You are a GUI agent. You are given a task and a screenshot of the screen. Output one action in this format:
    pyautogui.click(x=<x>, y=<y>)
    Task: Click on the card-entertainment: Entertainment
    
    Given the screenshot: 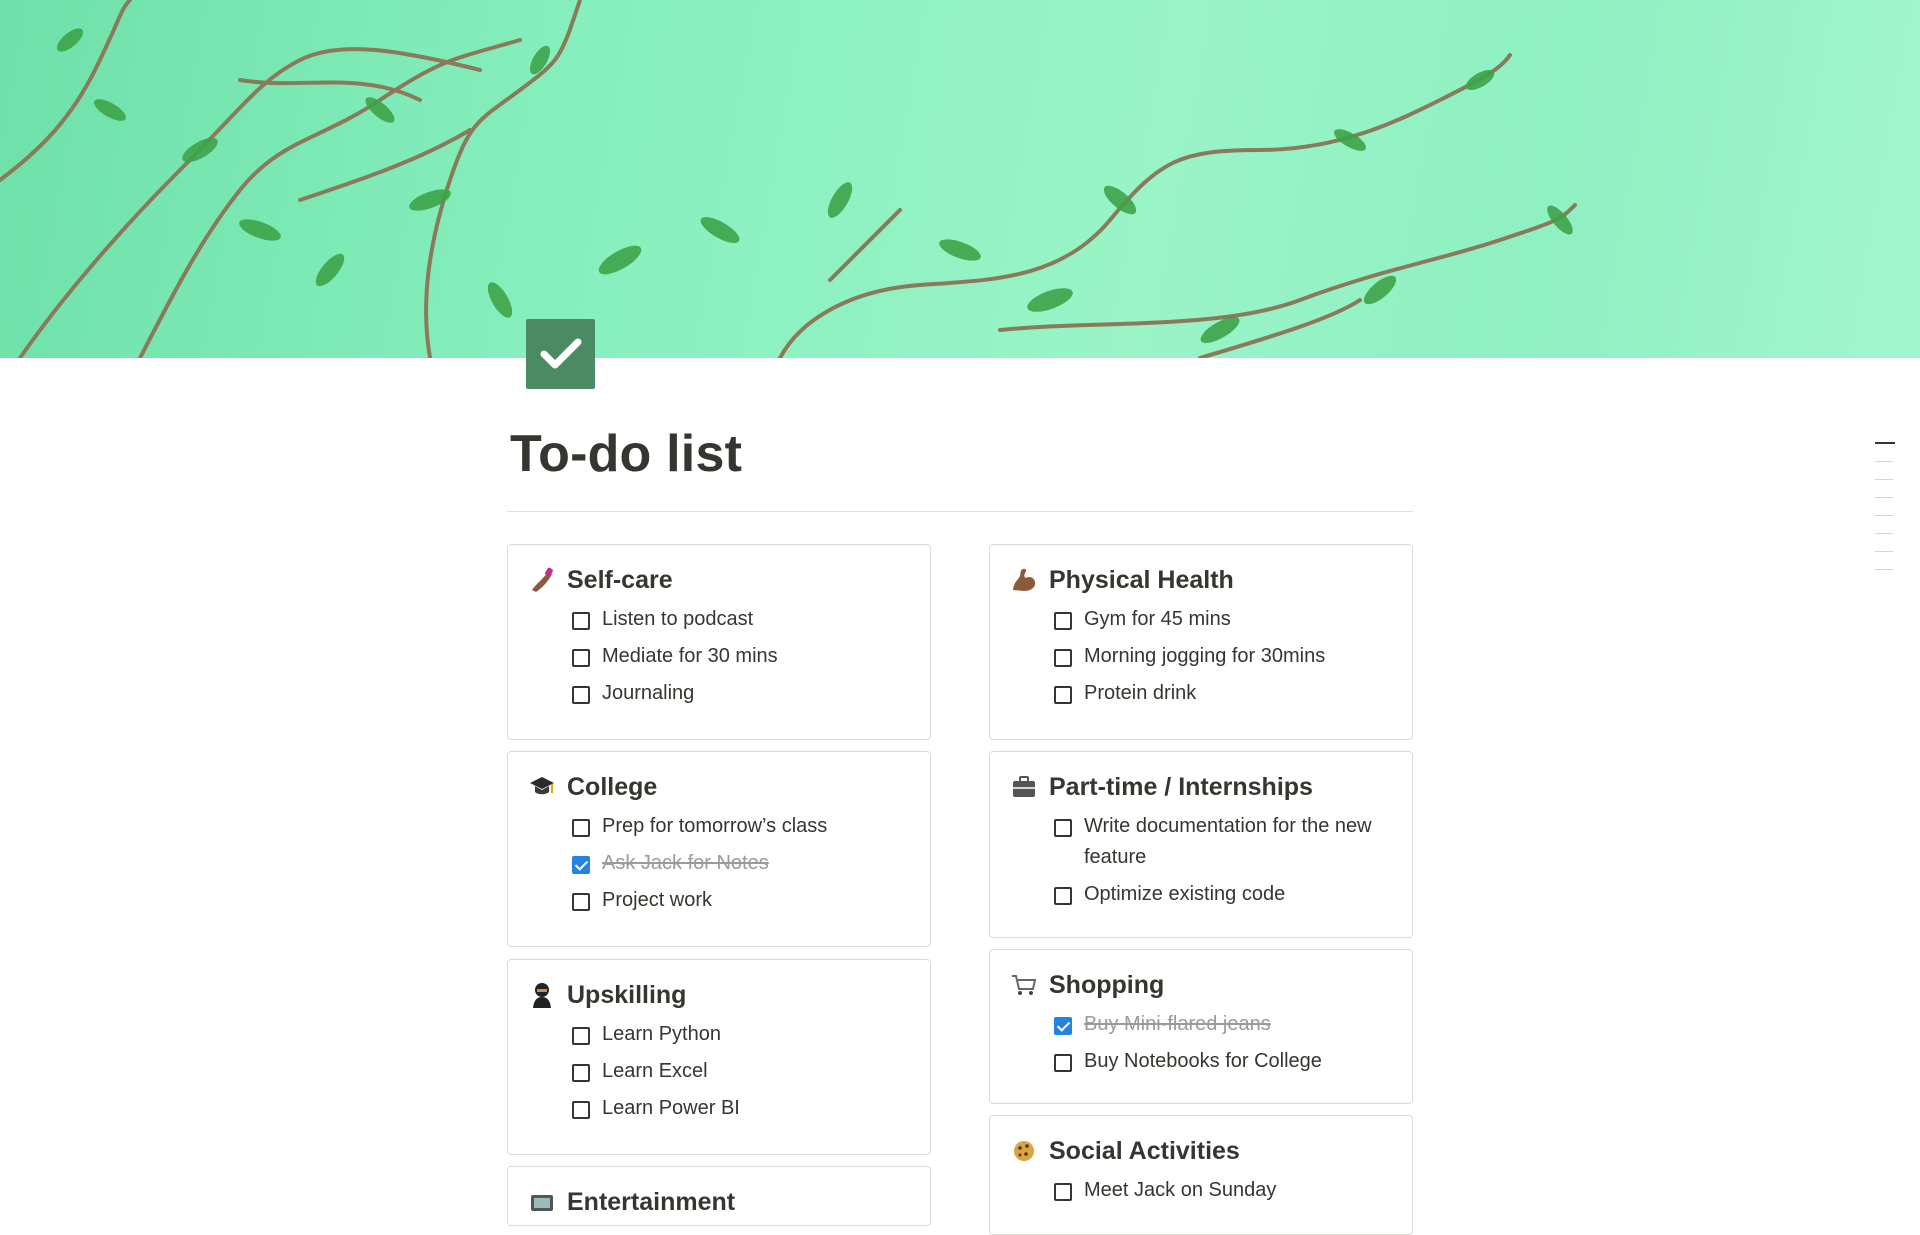 What is the action you would take?
    pyautogui.click(x=719, y=1196)
    